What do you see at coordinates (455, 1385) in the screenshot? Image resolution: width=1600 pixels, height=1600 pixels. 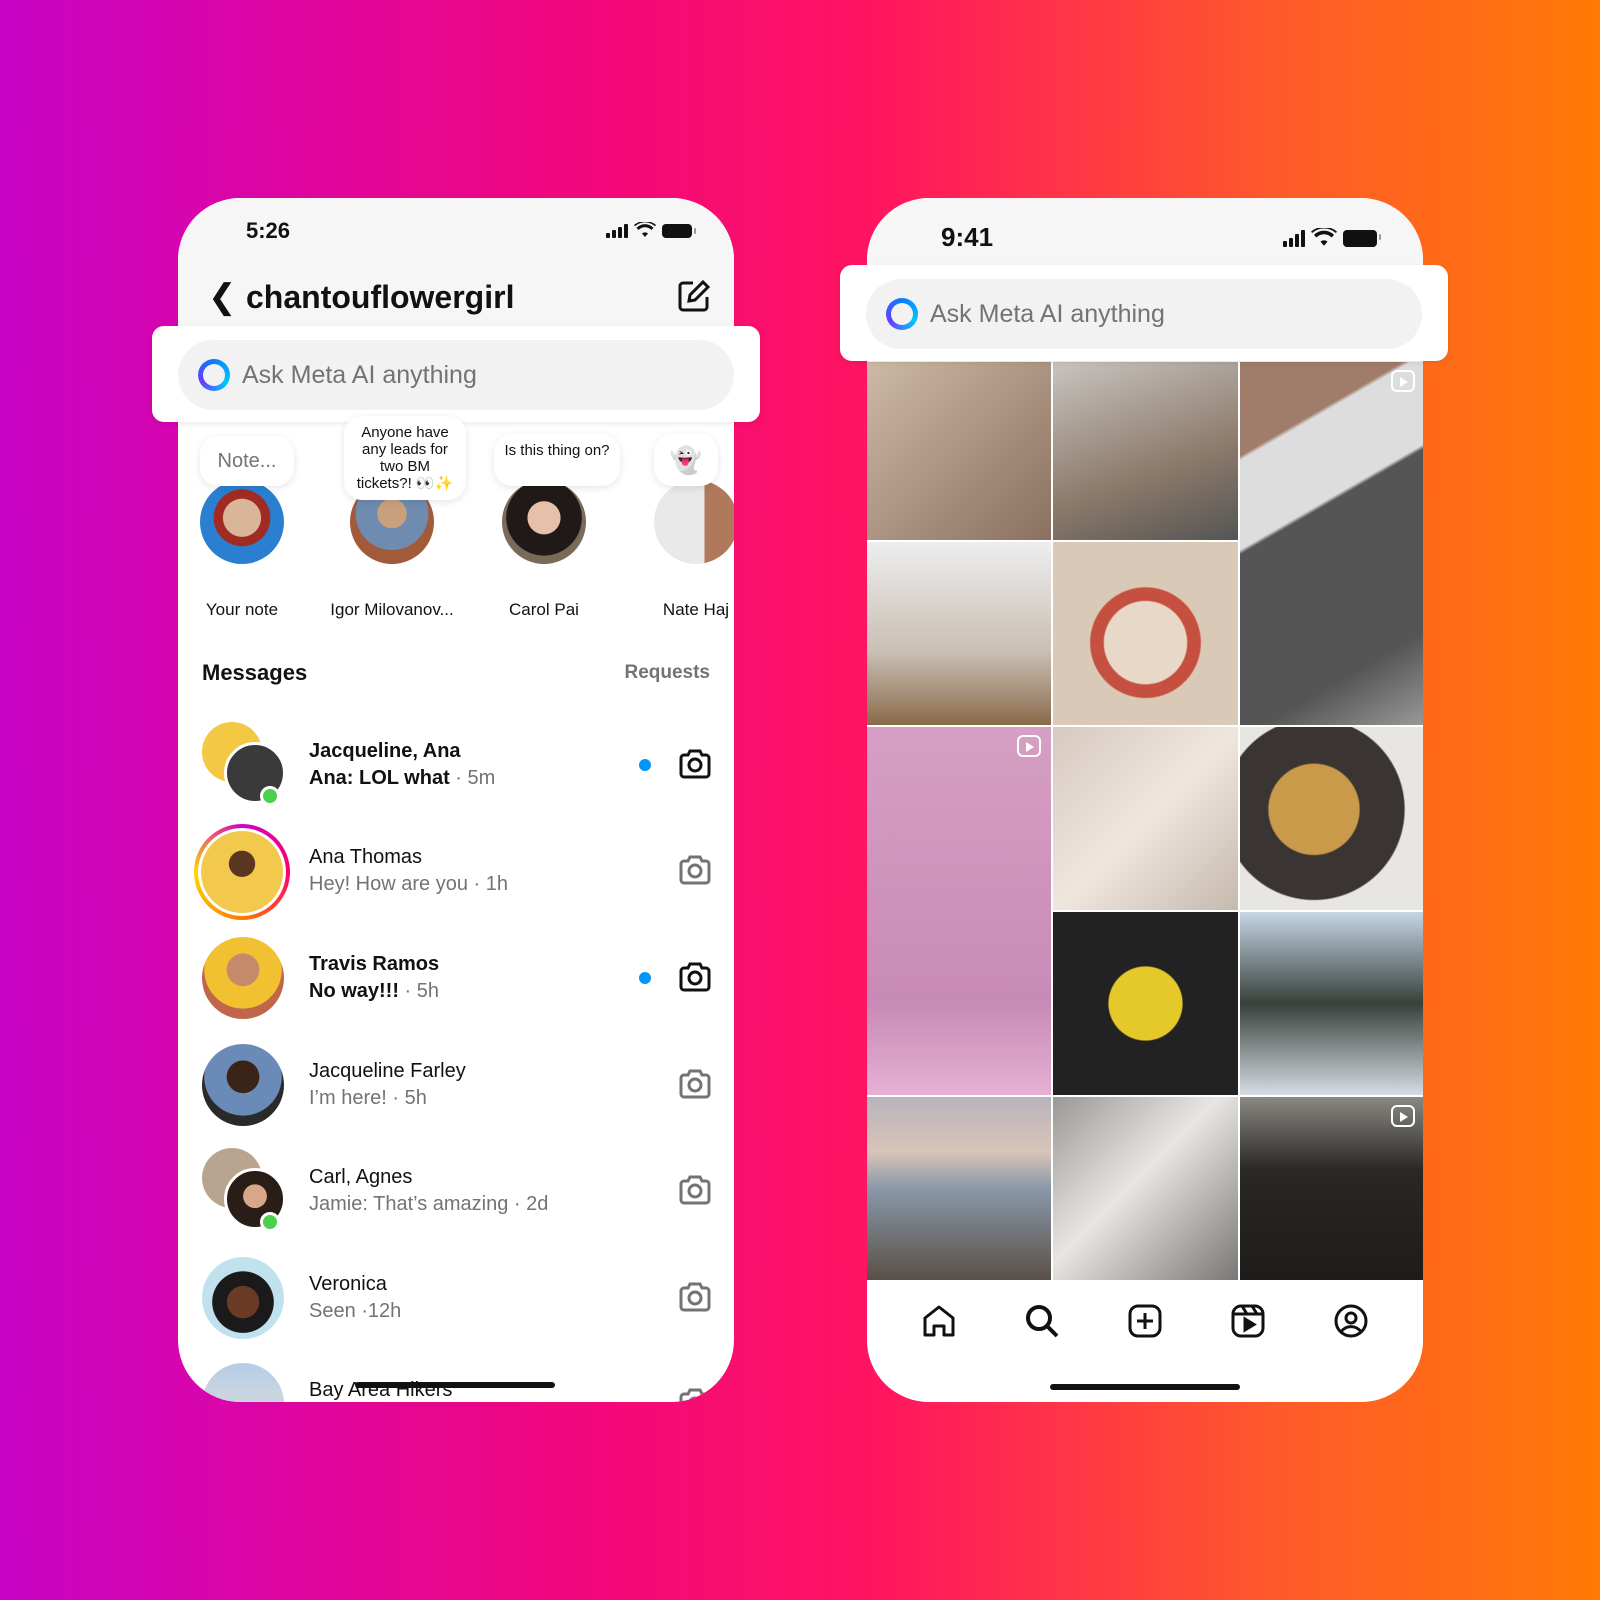 I see `home-indicator` at bounding box center [455, 1385].